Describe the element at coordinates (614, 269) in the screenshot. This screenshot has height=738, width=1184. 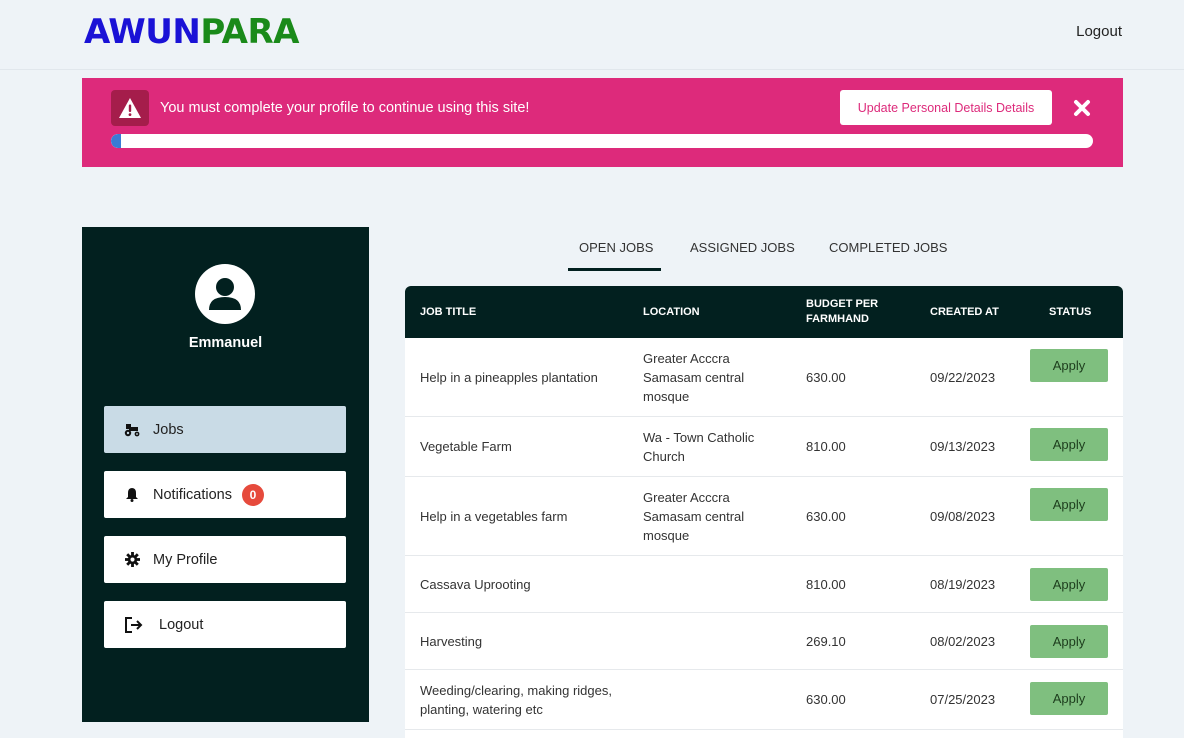
I see `active-tab-indicator` at that location.